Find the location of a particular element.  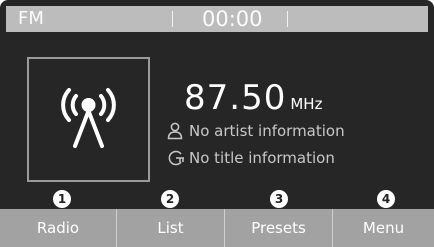

station-art is located at coordinates (88, 119).